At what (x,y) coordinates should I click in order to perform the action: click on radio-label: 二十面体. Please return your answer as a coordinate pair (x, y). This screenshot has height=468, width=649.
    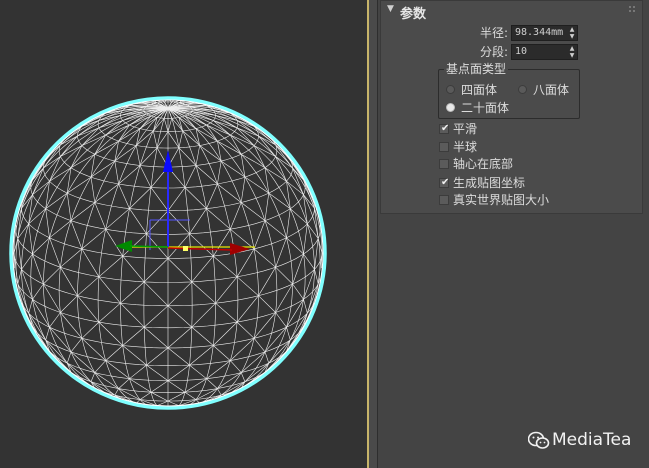
    Looking at the image, I should click on (485, 108).